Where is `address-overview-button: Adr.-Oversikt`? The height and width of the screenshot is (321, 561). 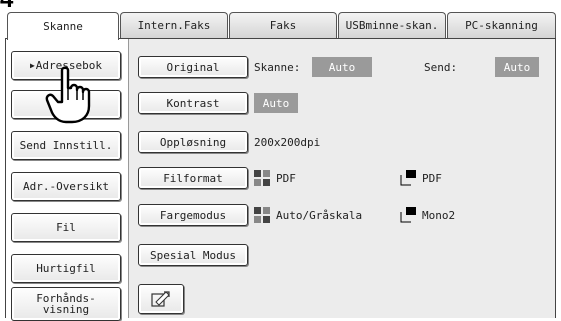
address-overview-button: Adr.-Oversikt is located at coordinates (66, 186).